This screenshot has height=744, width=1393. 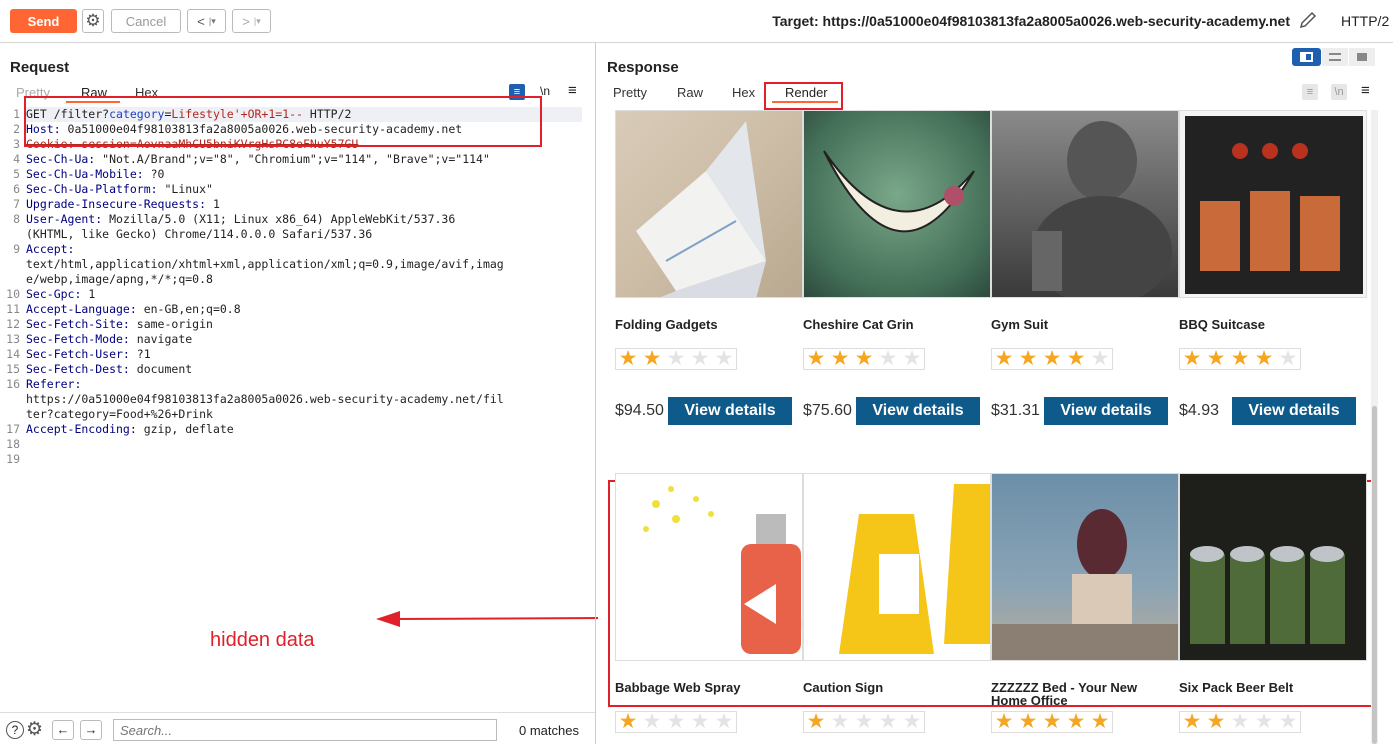 What do you see at coordinates (1309, 21) in the screenshot?
I see `edit-target-button` at bounding box center [1309, 21].